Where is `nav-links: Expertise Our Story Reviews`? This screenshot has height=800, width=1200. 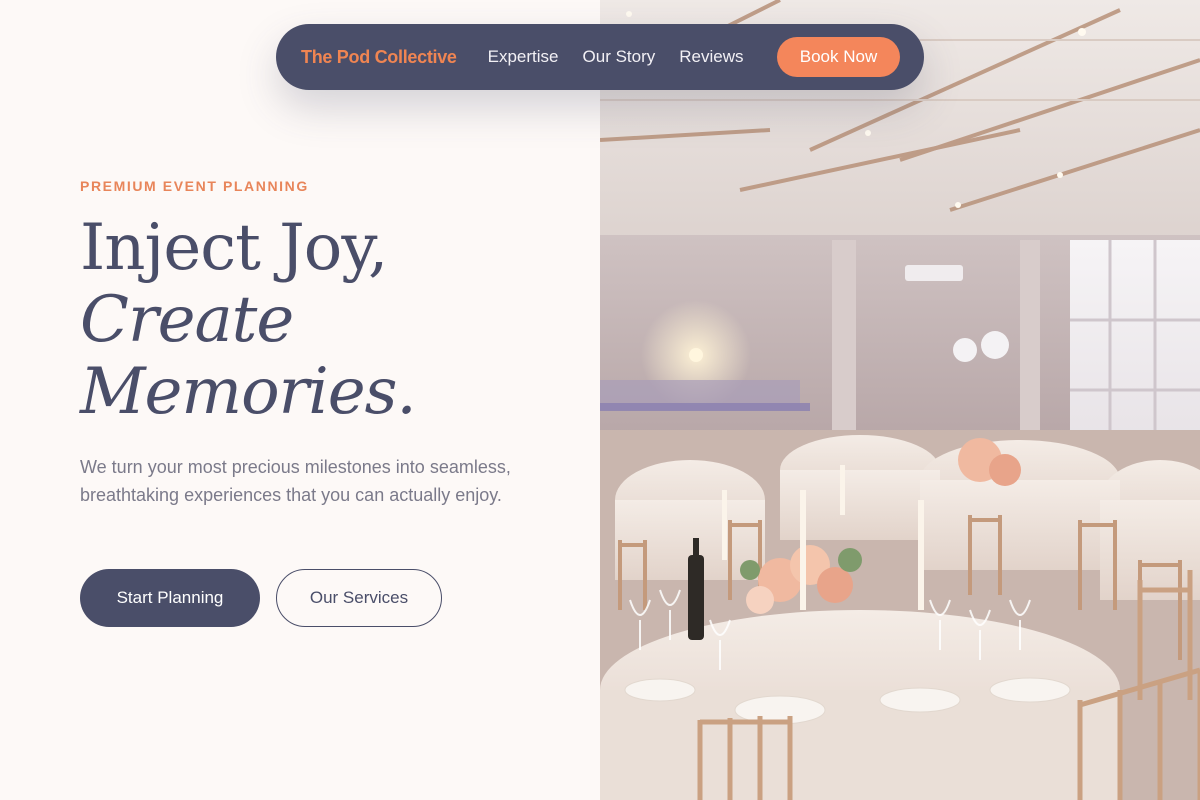
nav-links: Expertise Our Story Reviews is located at coordinates (616, 57).